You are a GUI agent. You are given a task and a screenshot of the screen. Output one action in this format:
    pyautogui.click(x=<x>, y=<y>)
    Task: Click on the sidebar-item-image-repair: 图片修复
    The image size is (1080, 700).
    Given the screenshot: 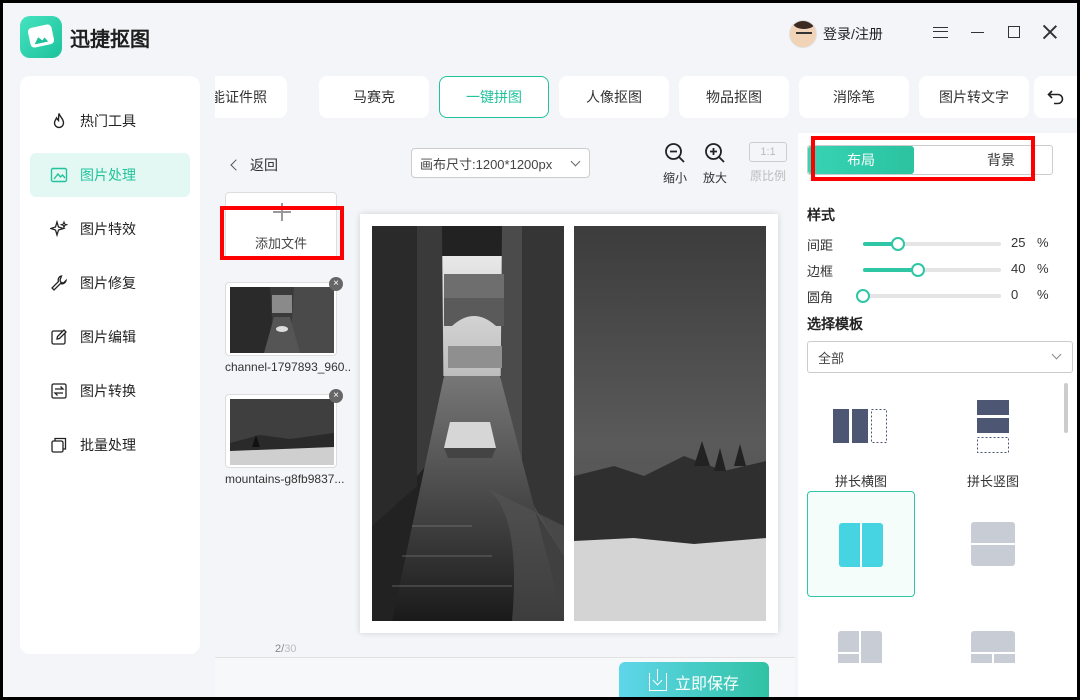 What is the action you would take?
    pyautogui.click(x=110, y=283)
    